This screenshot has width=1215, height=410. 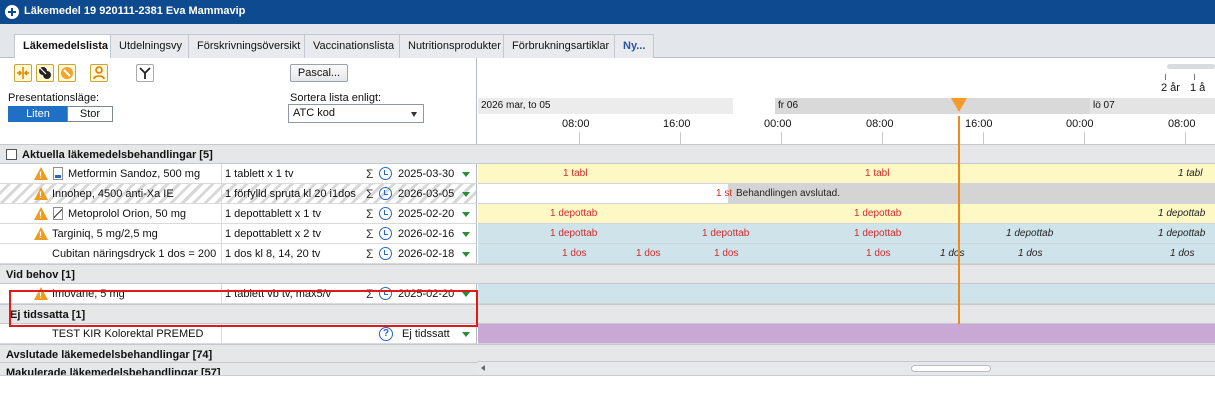 What do you see at coordinates (249, 46) in the screenshot?
I see `tab-forskrivningsoversikt: Förskrivningsöversikt` at bounding box center [249, 46].